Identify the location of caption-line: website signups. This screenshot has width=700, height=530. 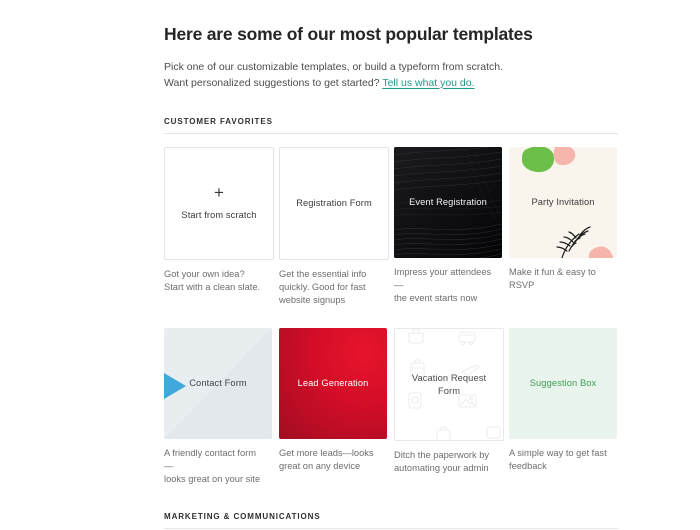
(312, 300).